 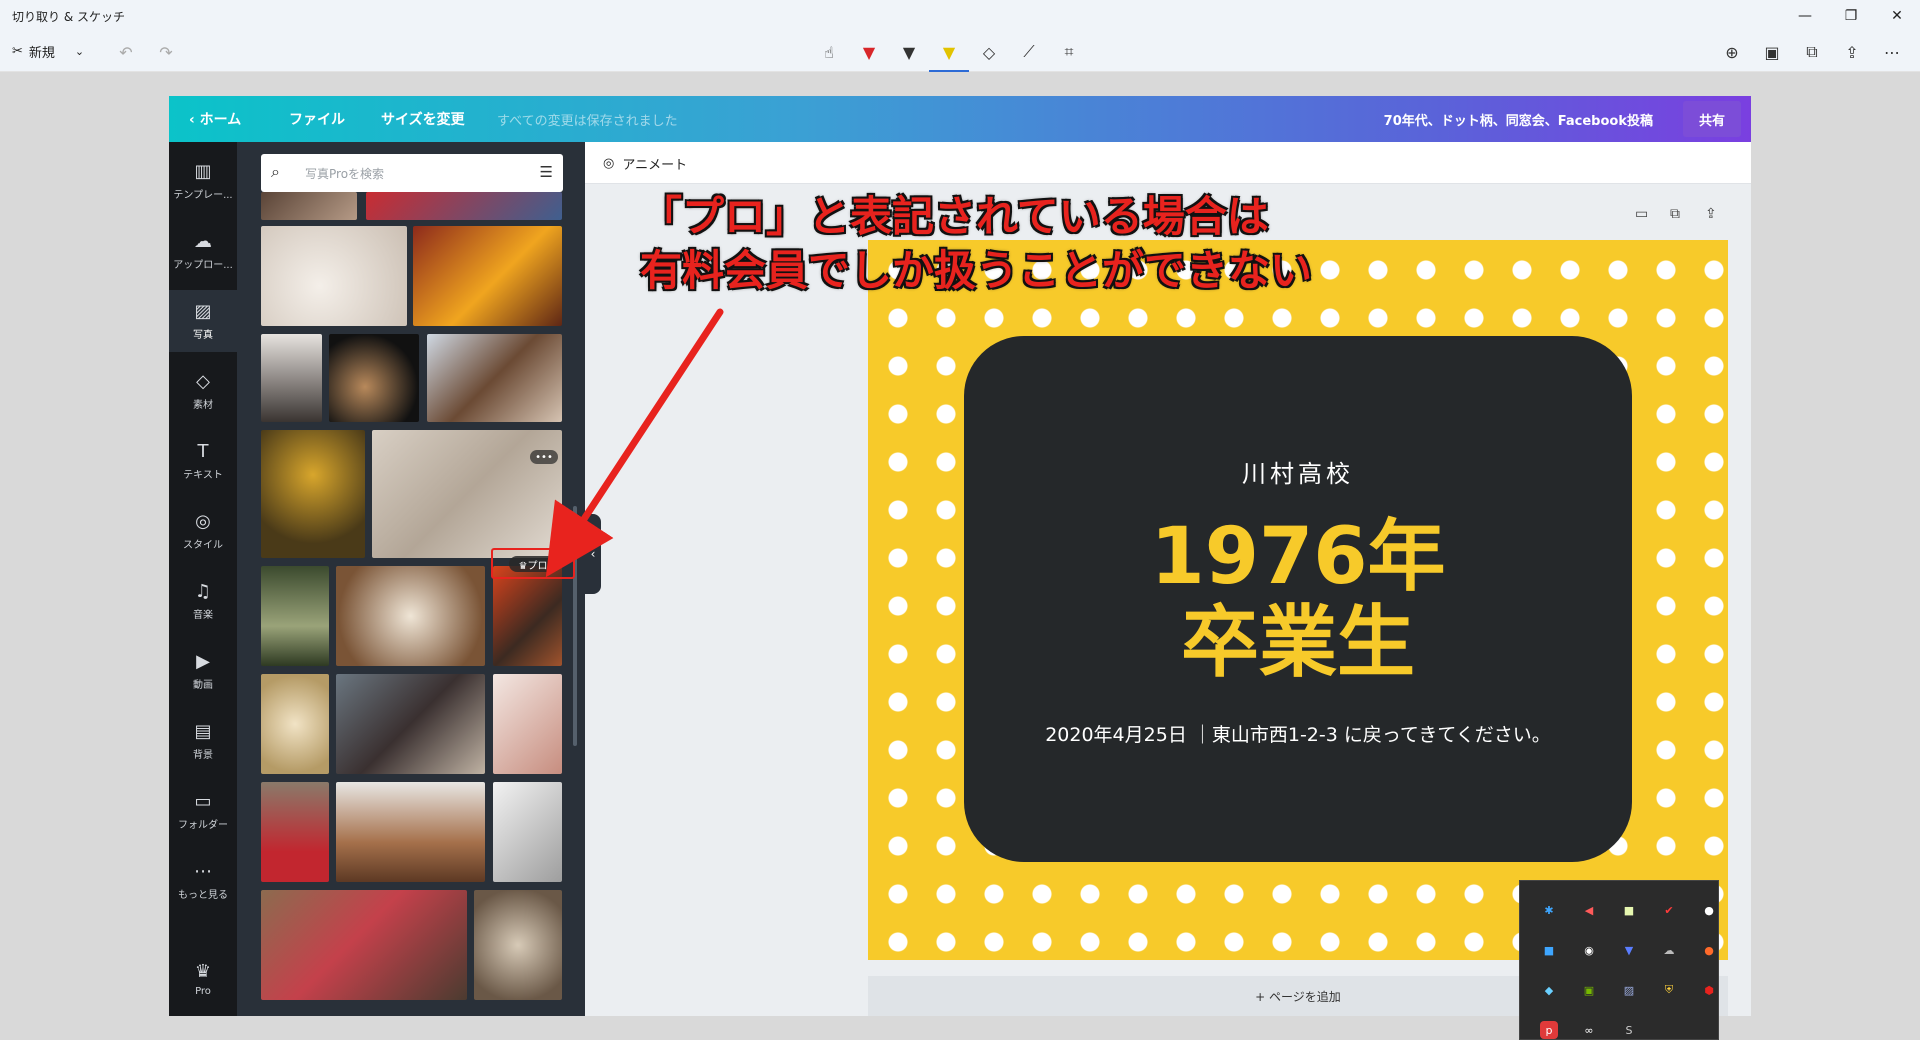 What do you see at coordinates (1669, 910) in the screenshot?
I see `antivirus-icon: ✔` at bounding box center [1669, 910].